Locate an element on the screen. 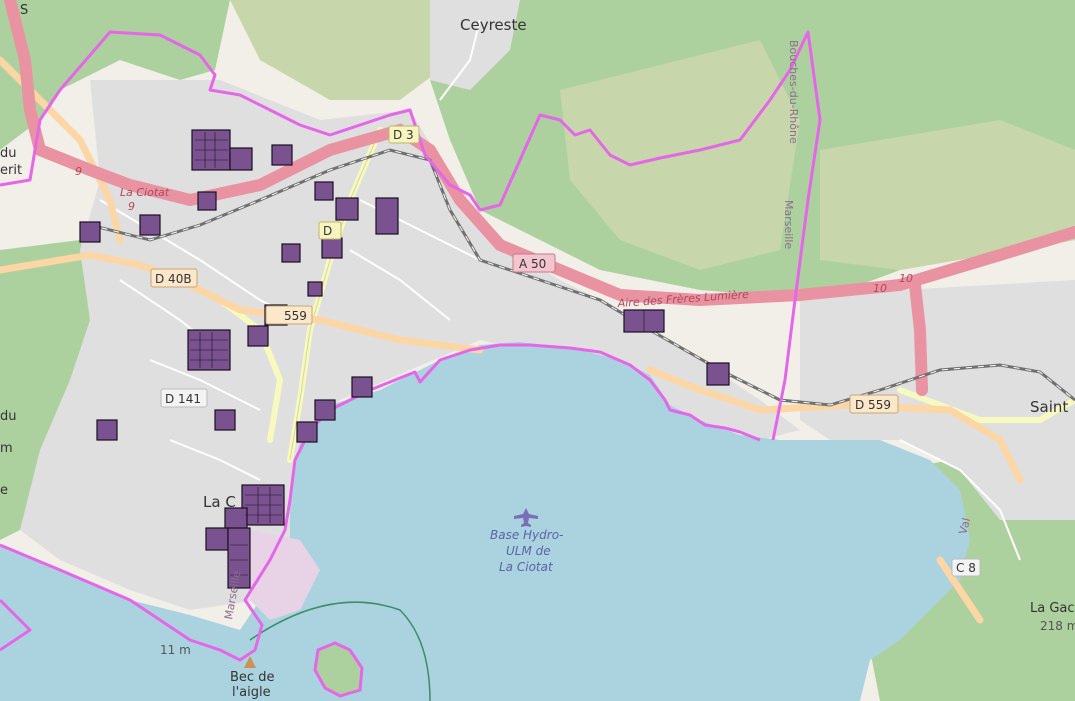 This screenshot has width=1075, height=701. motorway-number-10-b: 10 is located at coordinates (880, 288).